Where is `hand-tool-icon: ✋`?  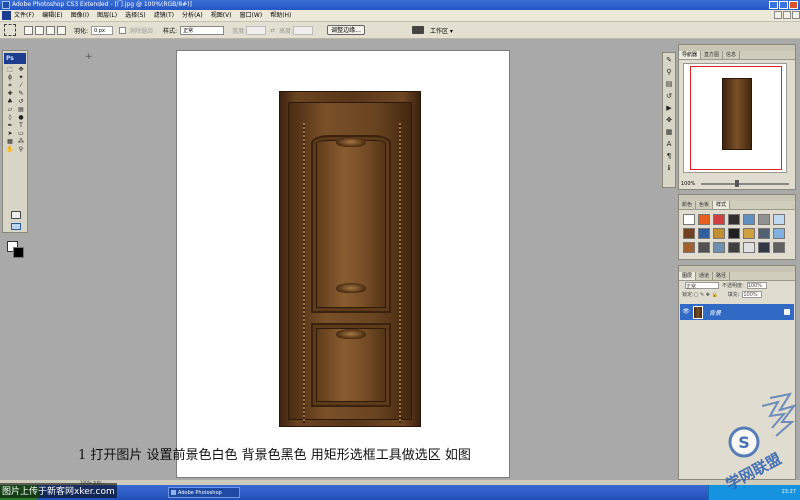 hand-tool-icon: ✋ is located at coordinates (10, 149).